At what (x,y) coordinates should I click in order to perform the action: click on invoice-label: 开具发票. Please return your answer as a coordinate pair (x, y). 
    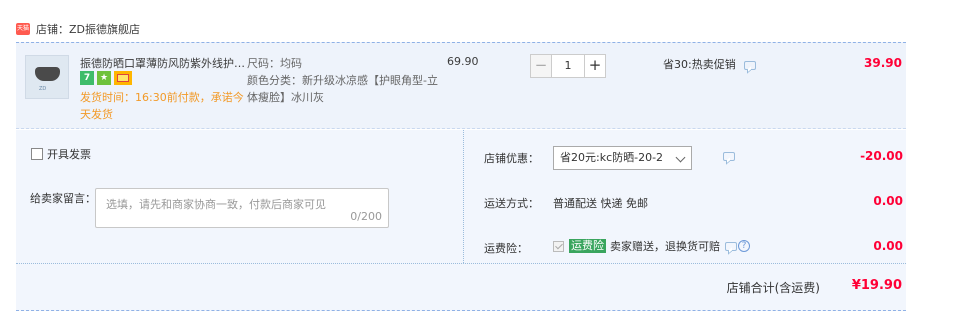
    Looking at the image, I should click on (69, 154).